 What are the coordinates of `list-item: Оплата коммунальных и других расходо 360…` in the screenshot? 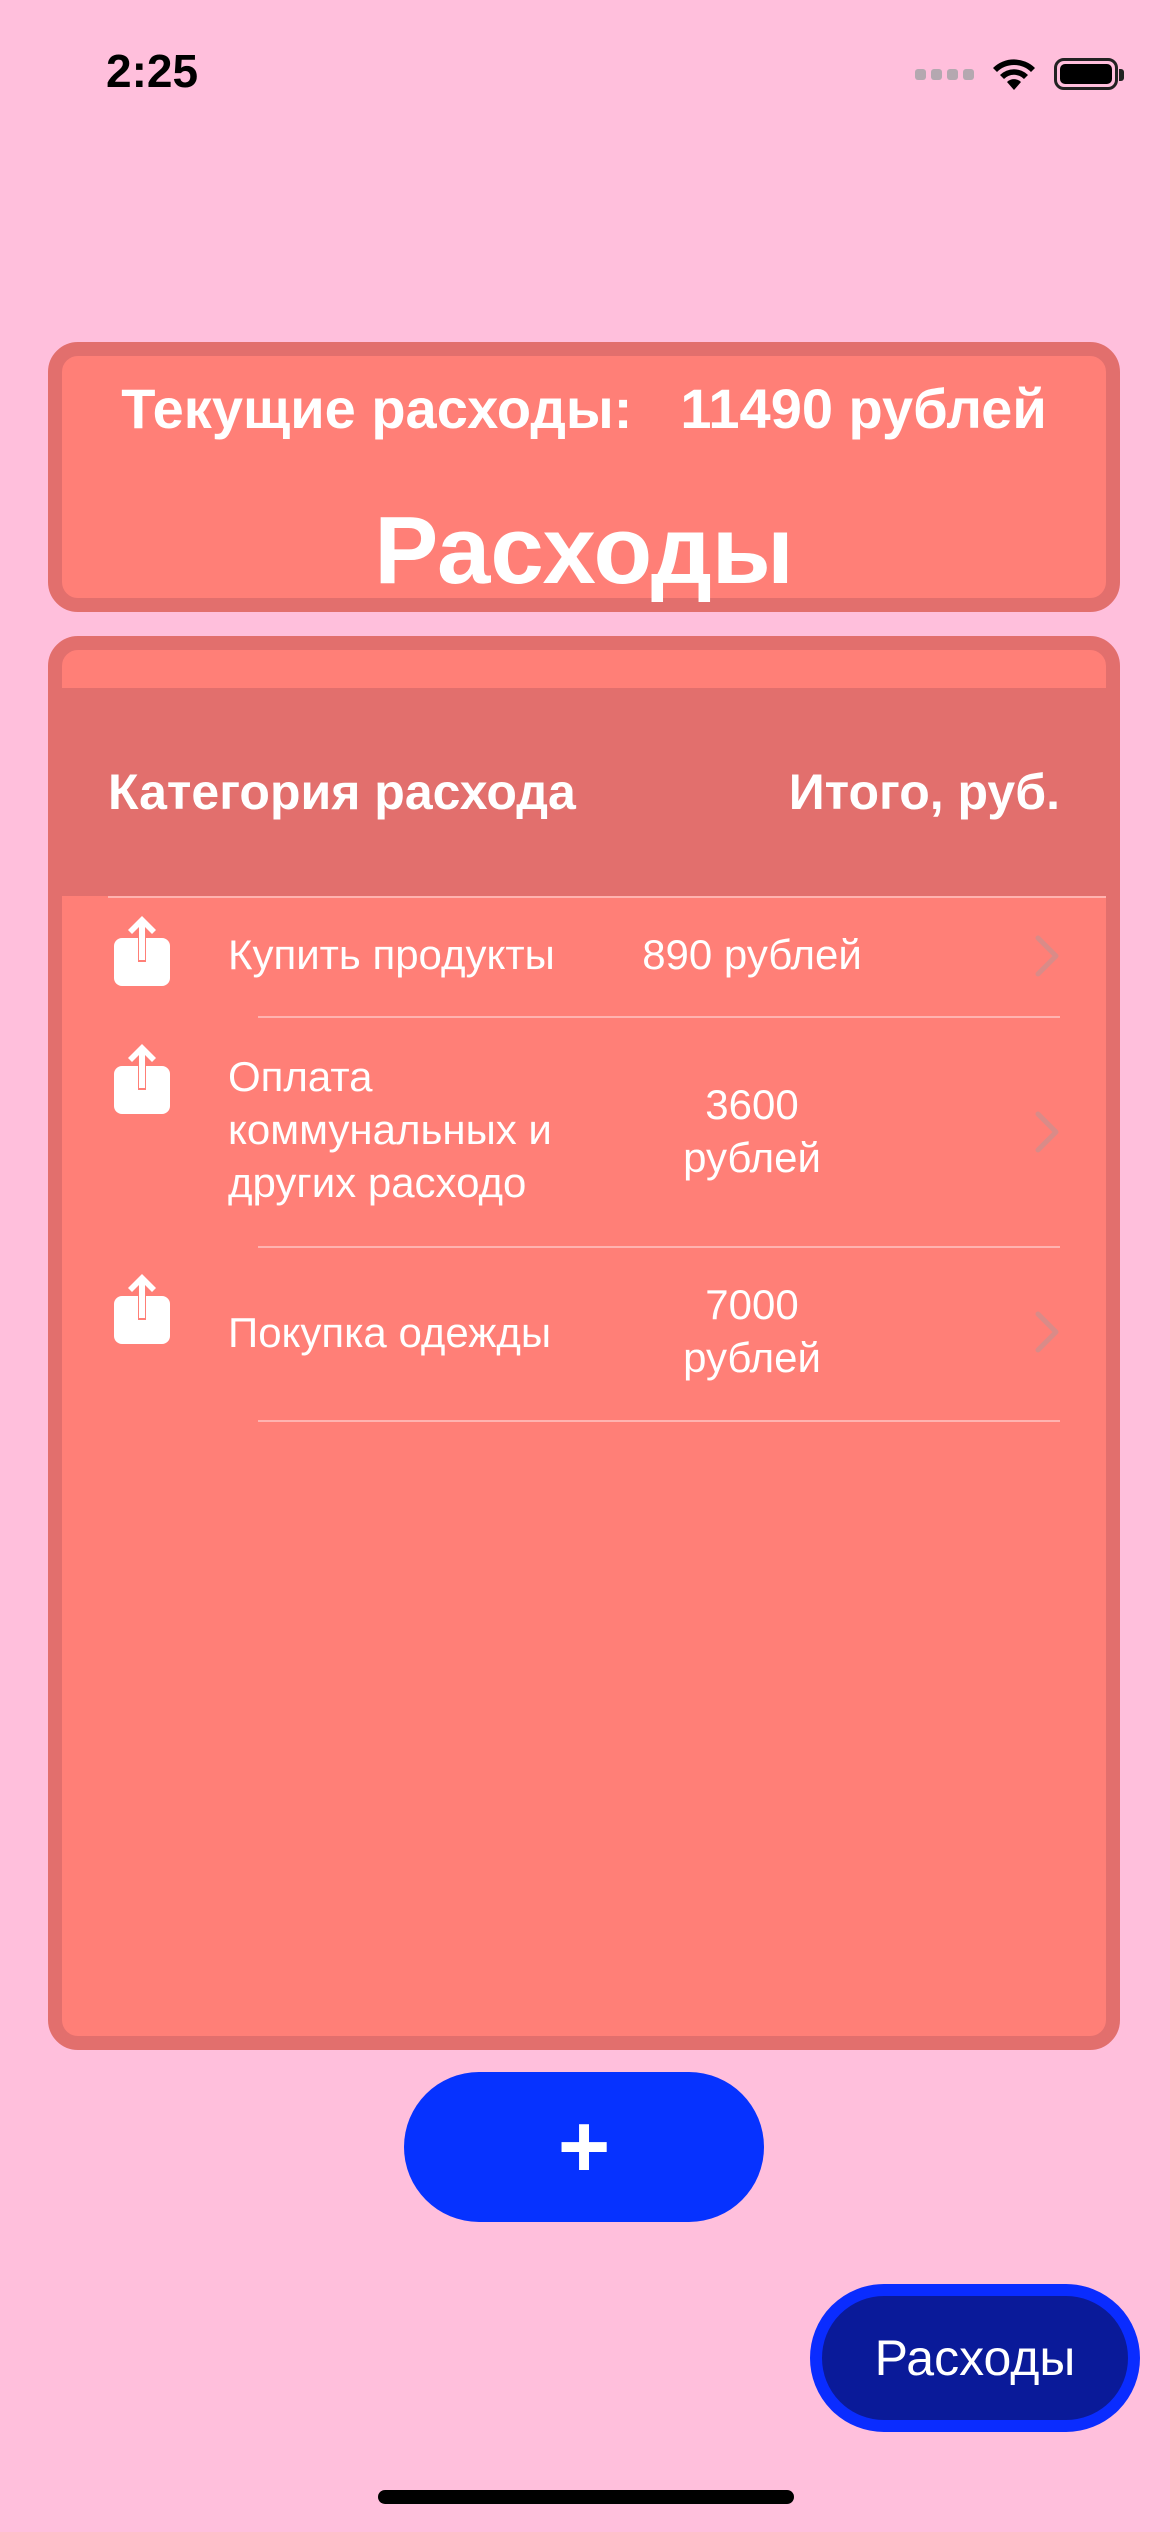 It's located at (584, 1131).